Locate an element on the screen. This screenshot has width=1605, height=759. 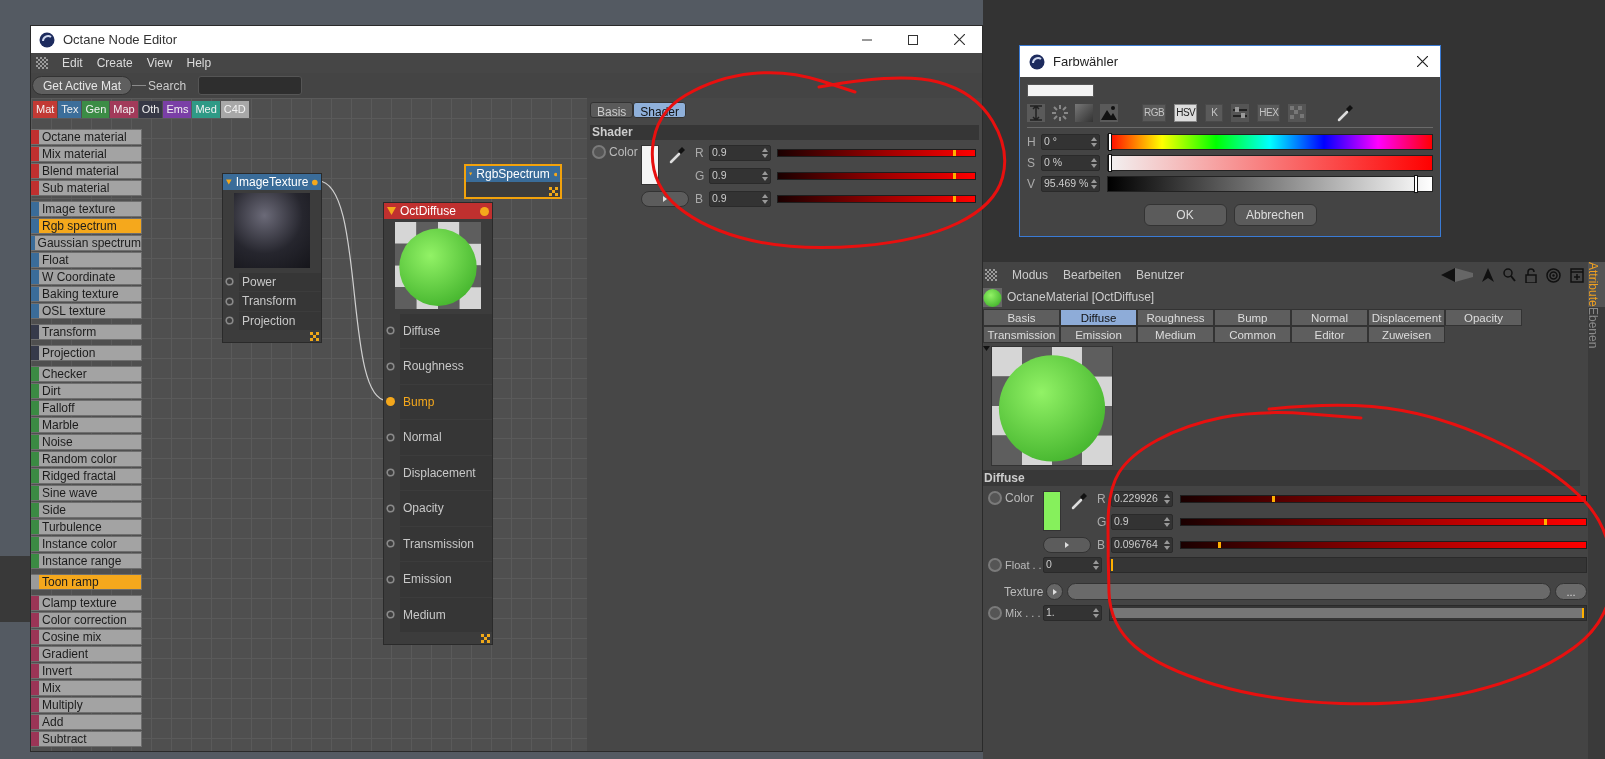
node-list-item: Dirt is located at coordinates (86, 391).